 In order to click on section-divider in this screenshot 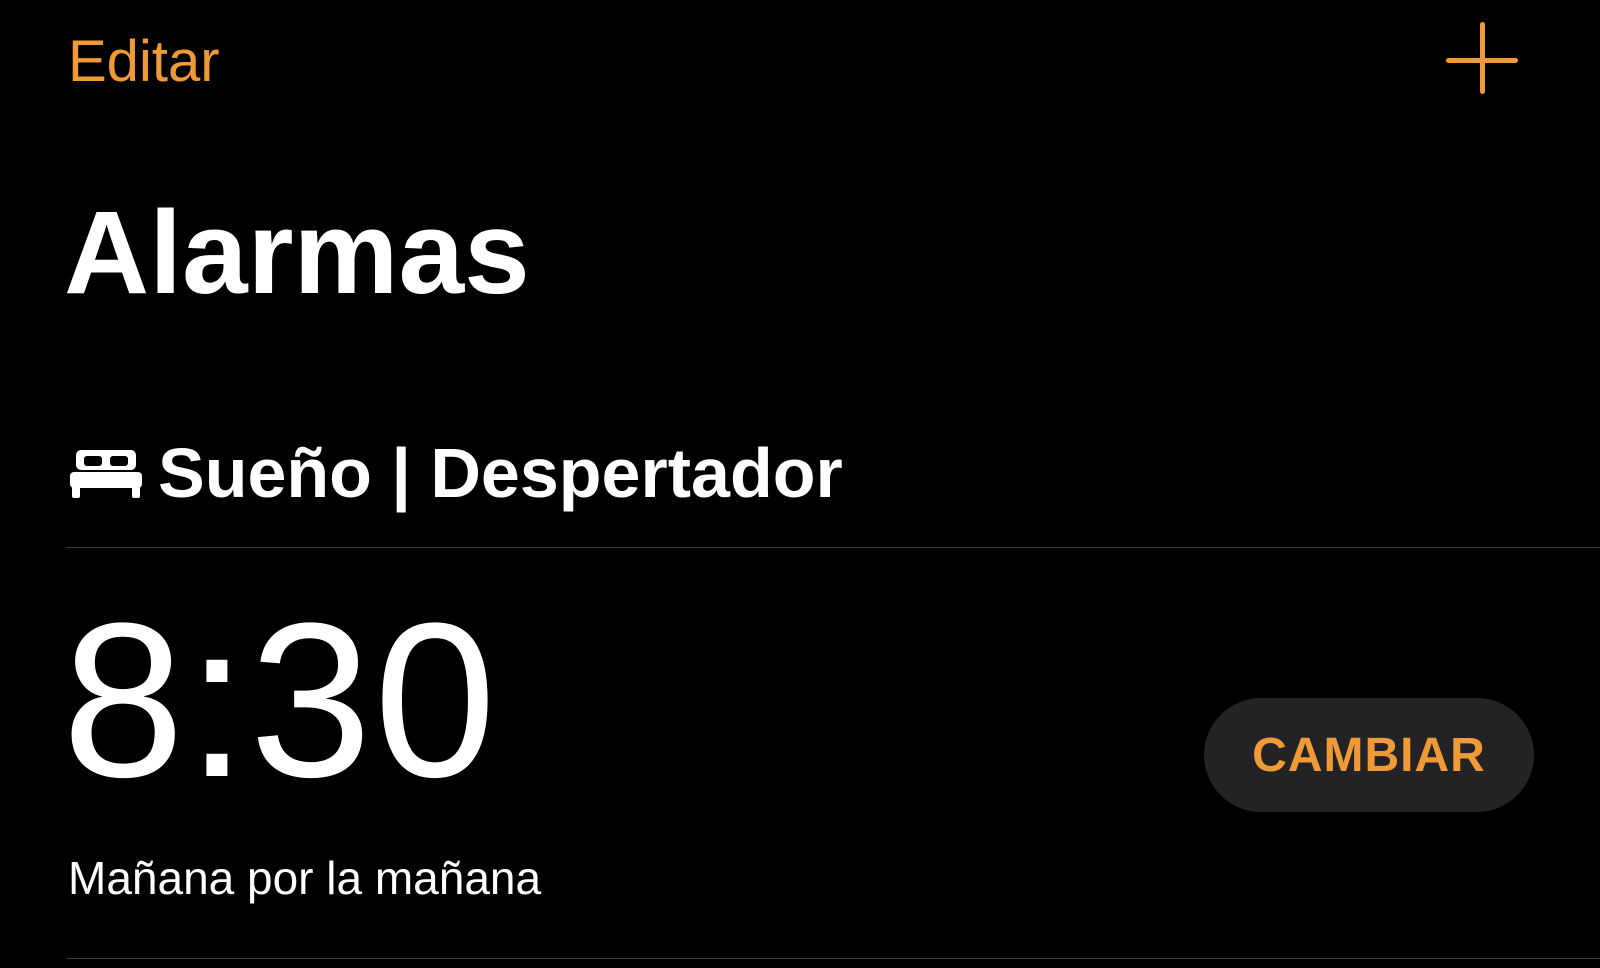, I will do `click(833, 547)`.